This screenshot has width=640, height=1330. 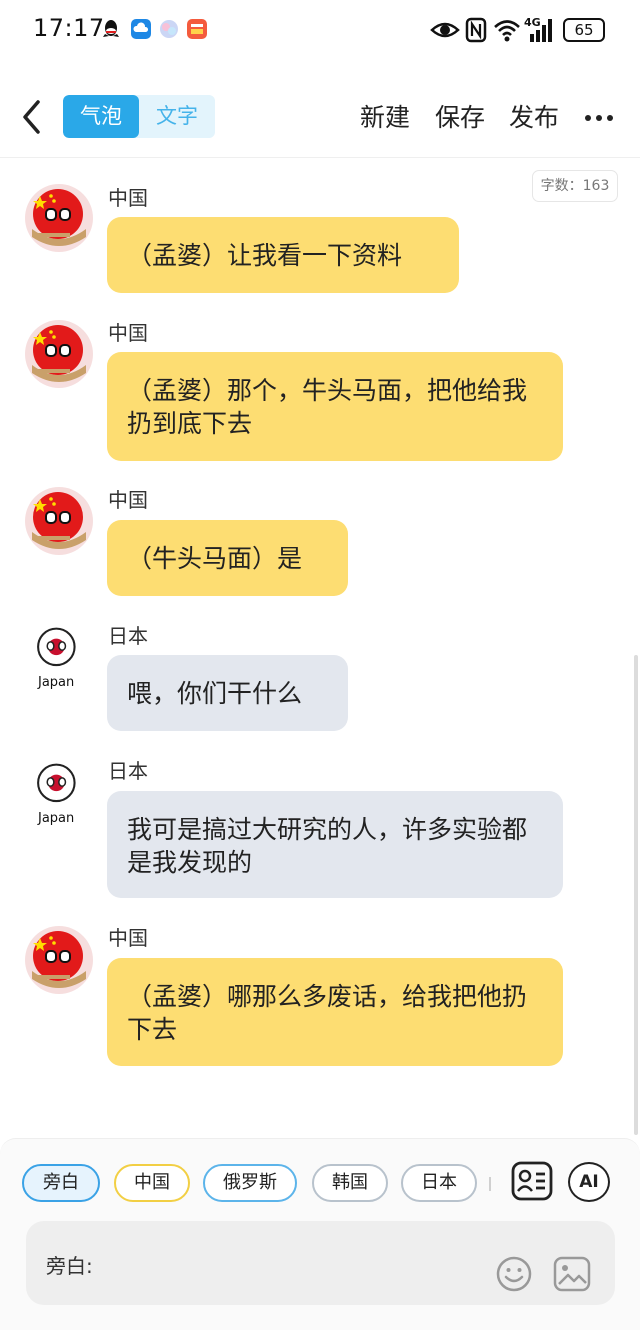 I want to click on nfc-icon, so click(x=476, y=30).